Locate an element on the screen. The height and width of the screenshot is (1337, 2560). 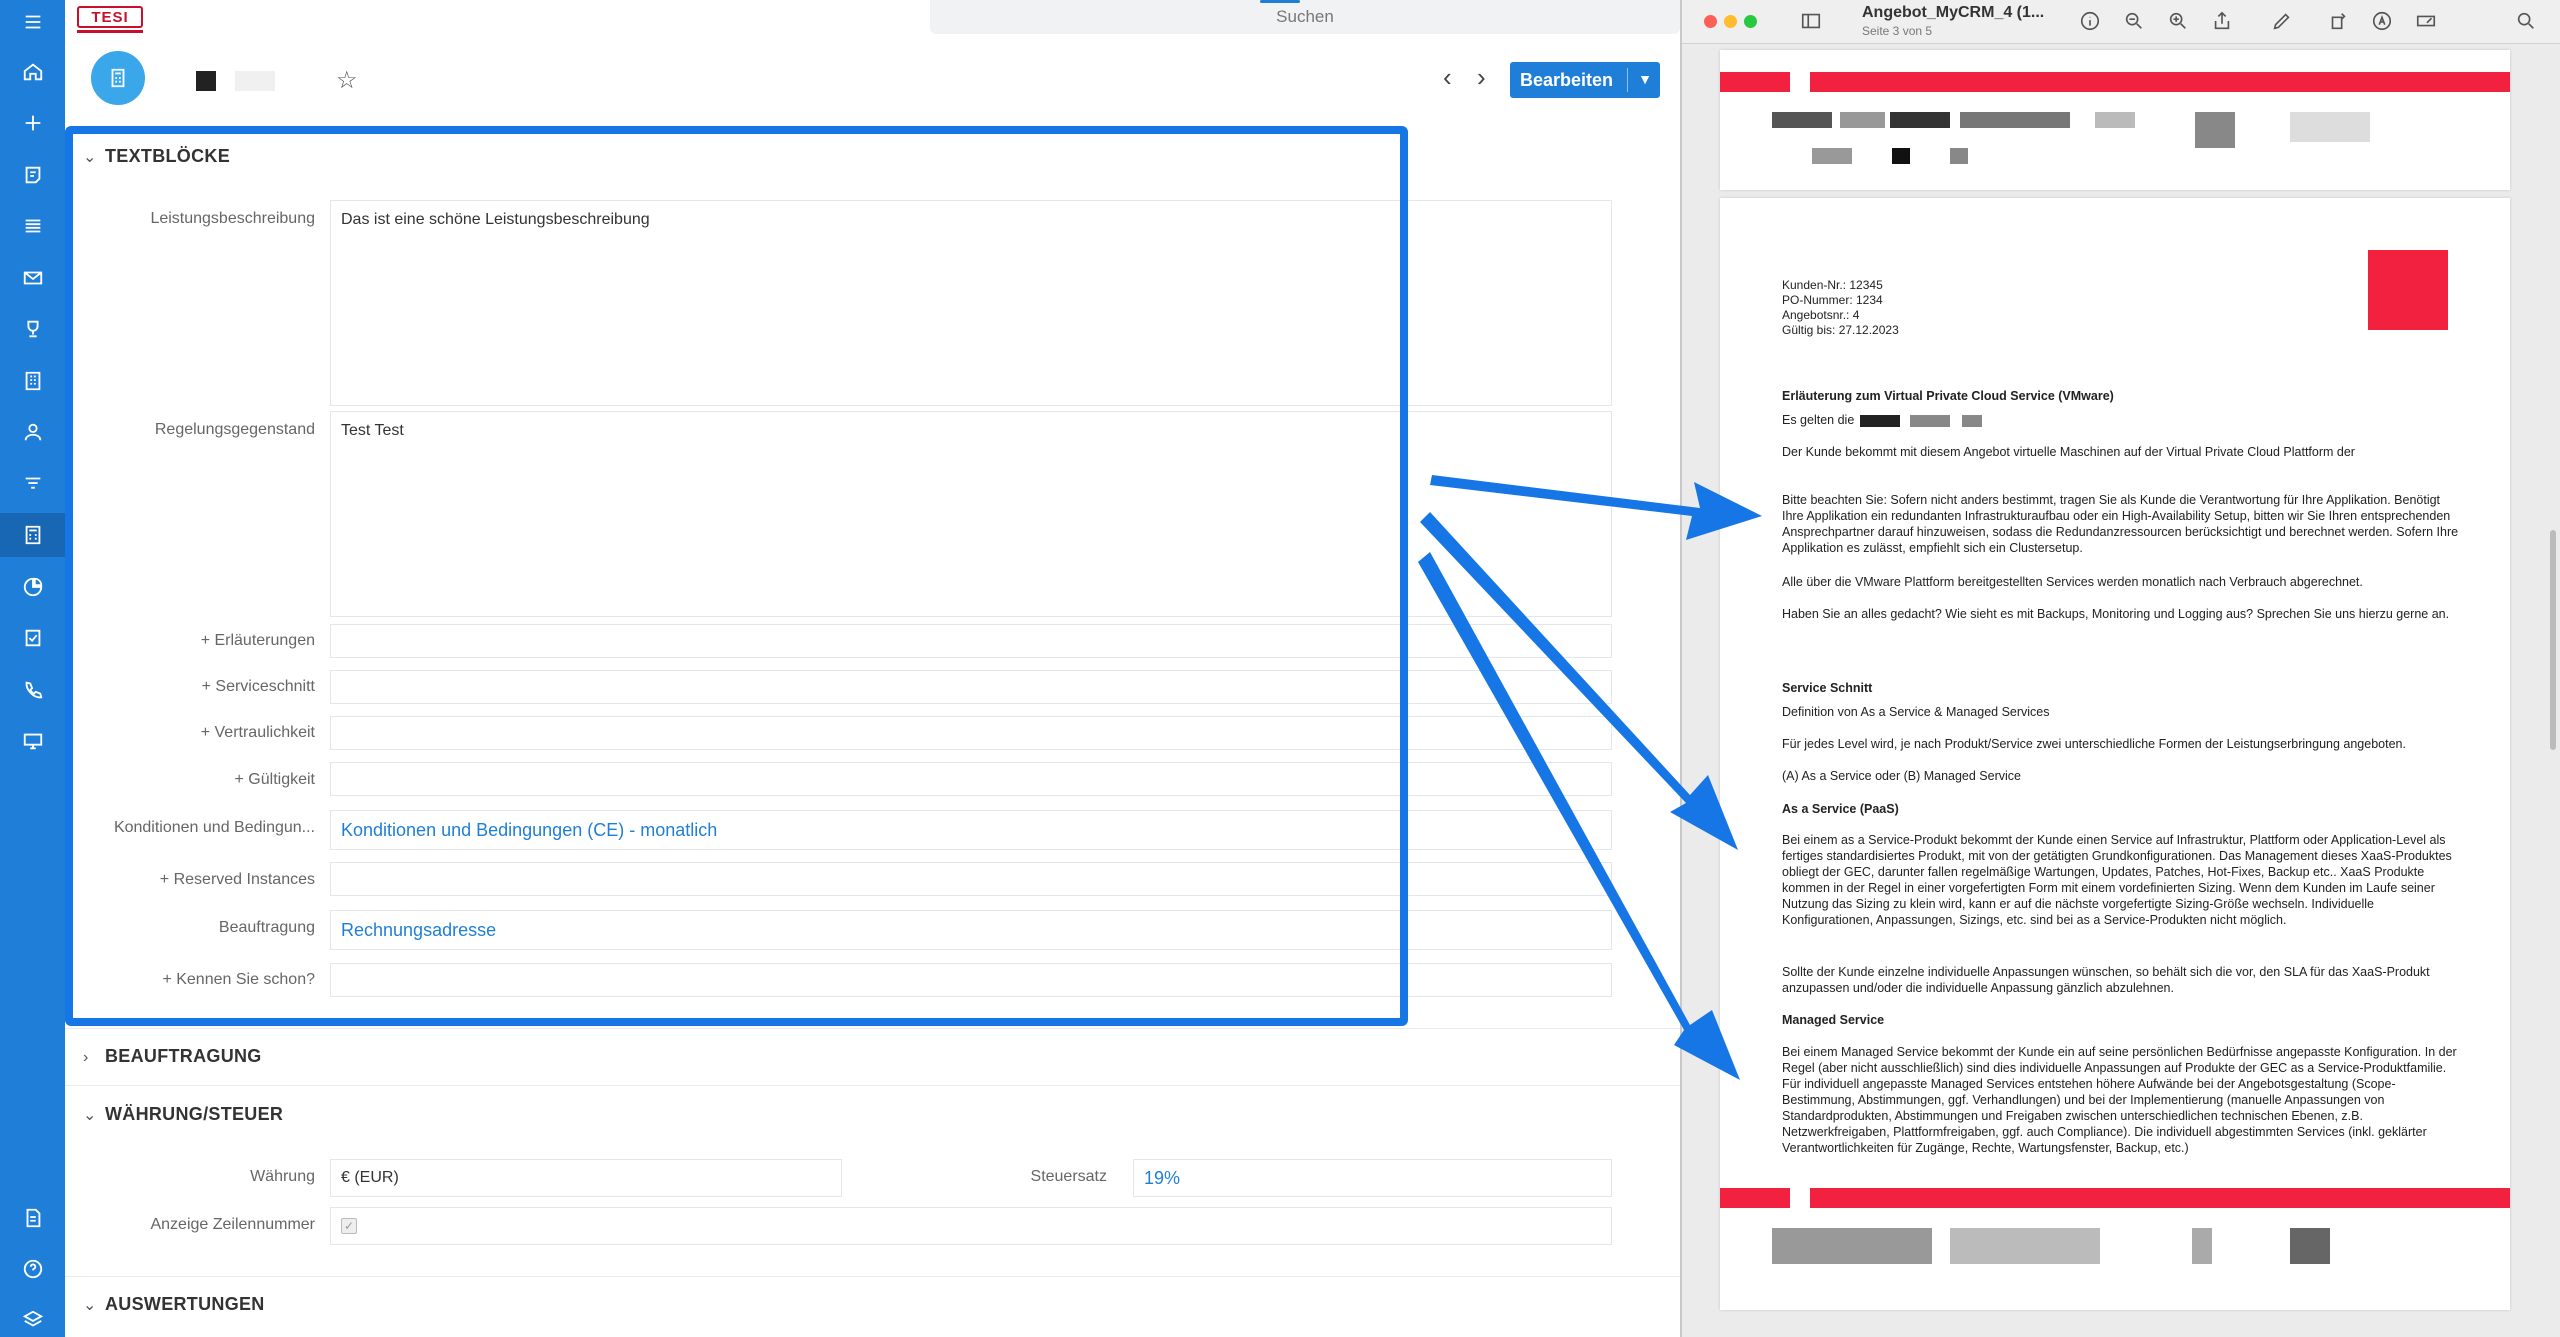
chevron-down-icon: ⌄ is located at coordinates (90, 1115).